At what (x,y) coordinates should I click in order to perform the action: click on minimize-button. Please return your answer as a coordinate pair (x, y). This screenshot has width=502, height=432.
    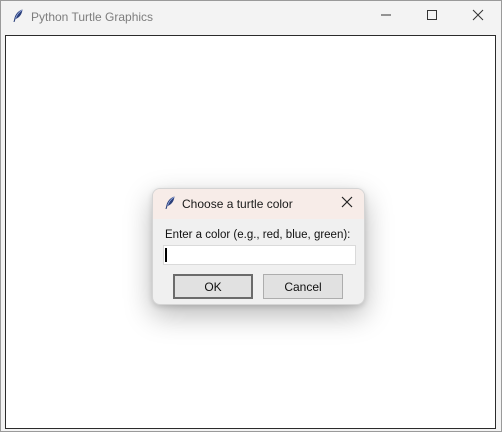
    Looking at the image, I should click on (386, 17).